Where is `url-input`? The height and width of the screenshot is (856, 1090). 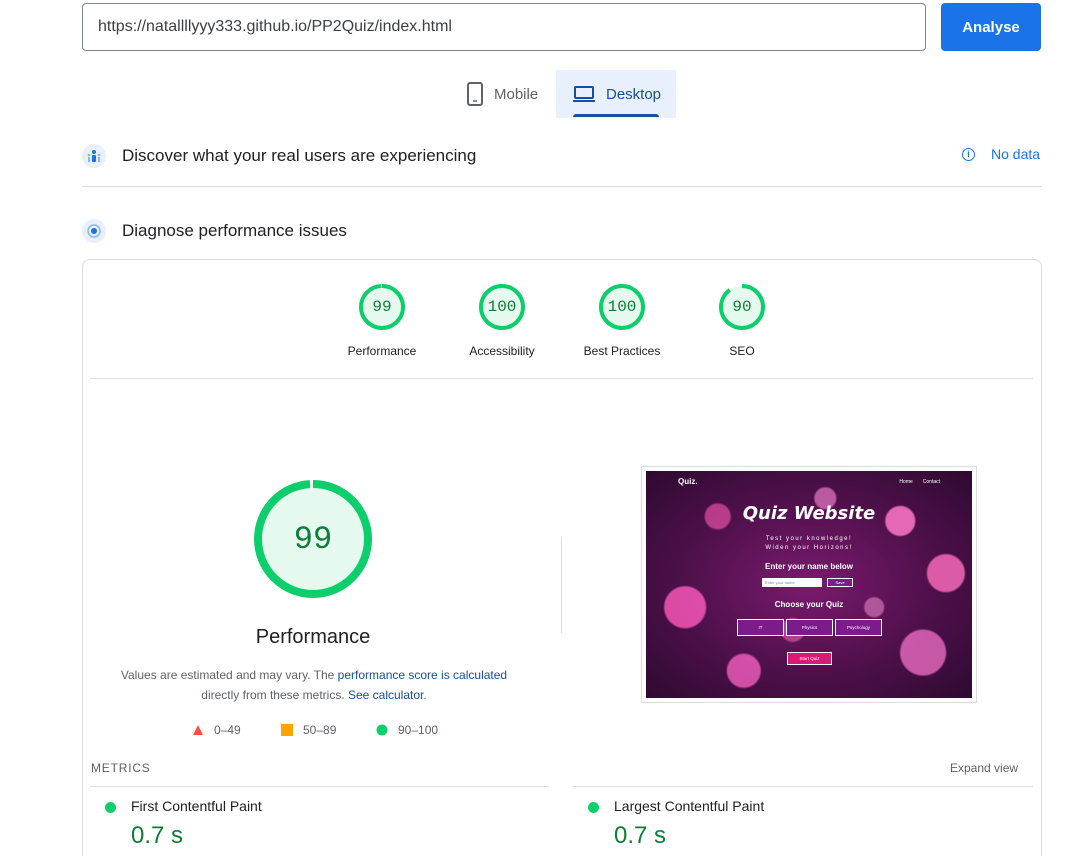
url-input is located at coordinates (504, 27).